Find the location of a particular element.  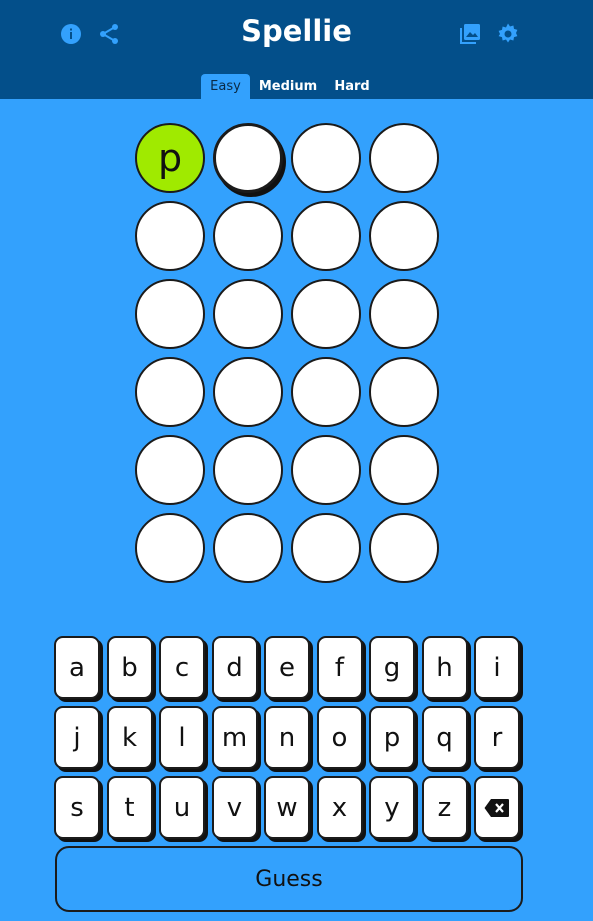

key-m: m is located at coordinates (234, 737).